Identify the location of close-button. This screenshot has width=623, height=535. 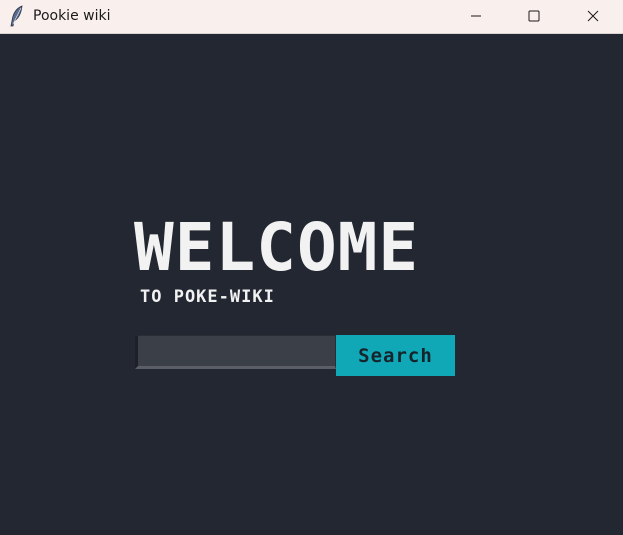
(593, 16).